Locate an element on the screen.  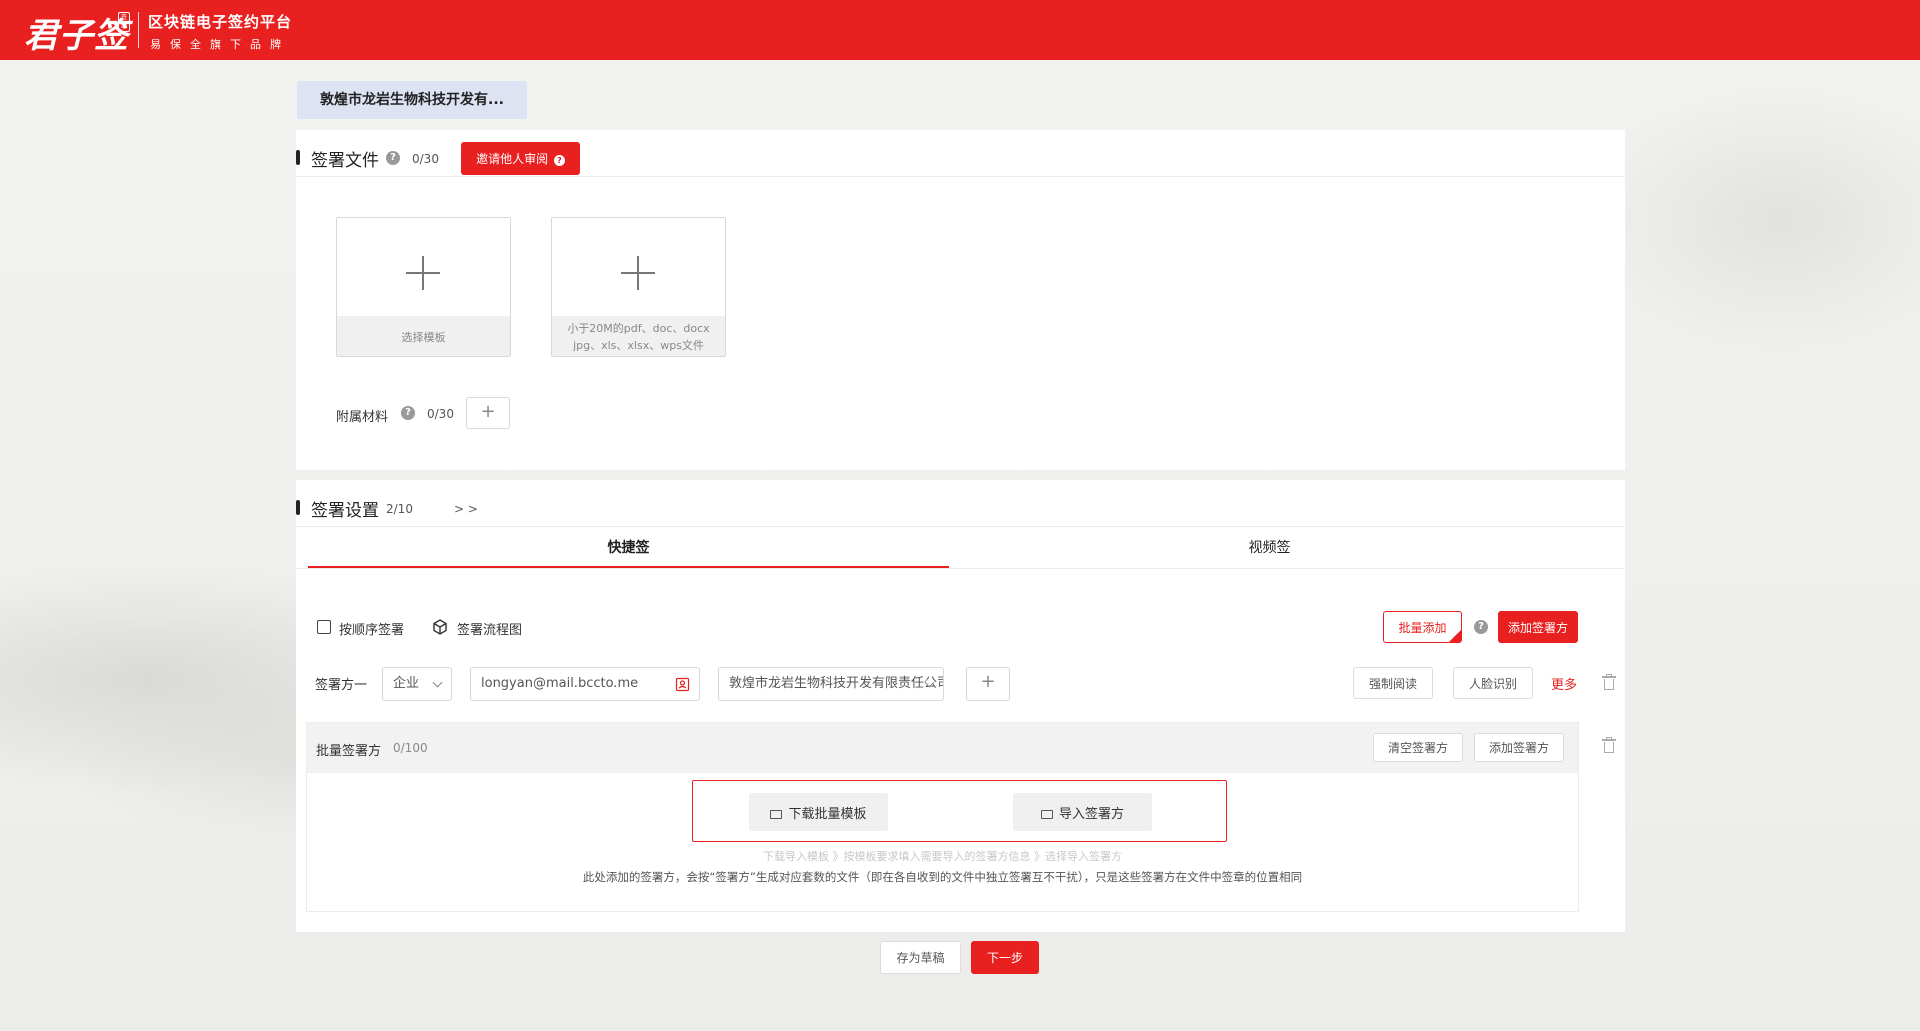
tabs-divider is located at coordinates (960, 568).